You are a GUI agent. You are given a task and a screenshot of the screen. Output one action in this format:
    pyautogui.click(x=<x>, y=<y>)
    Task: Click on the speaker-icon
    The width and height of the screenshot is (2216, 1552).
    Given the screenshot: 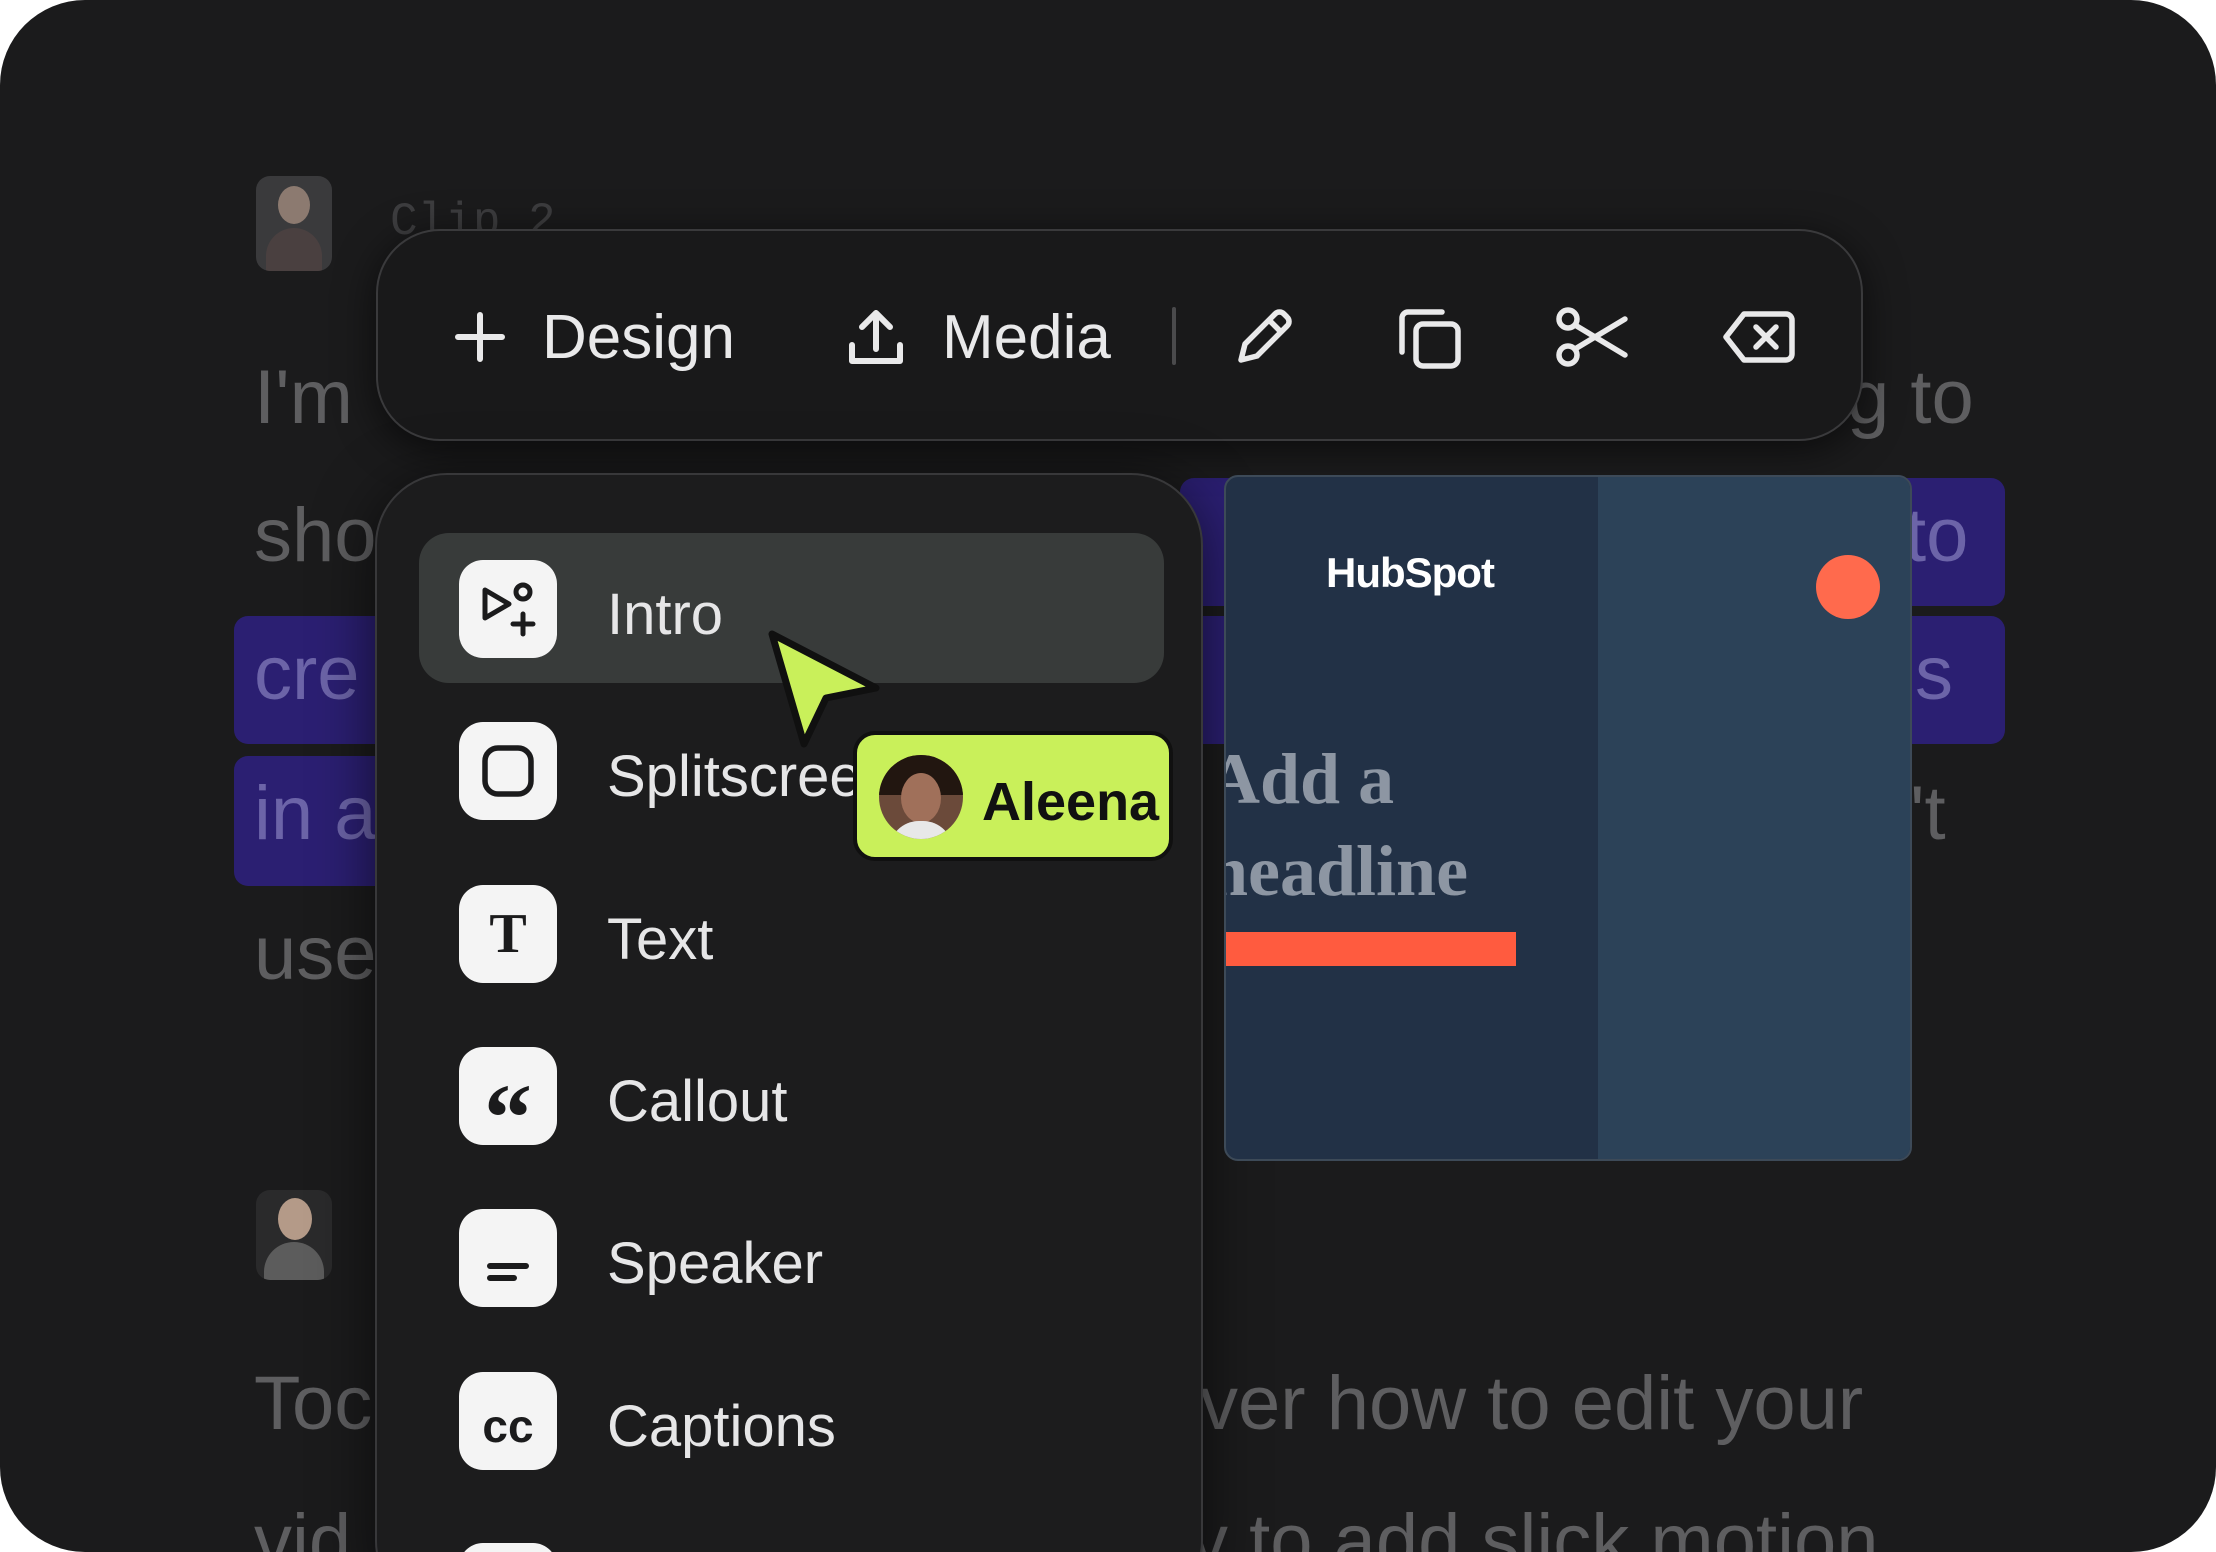 What is the action you would take?
    pyautogui.click(x=508, y=1258)
    